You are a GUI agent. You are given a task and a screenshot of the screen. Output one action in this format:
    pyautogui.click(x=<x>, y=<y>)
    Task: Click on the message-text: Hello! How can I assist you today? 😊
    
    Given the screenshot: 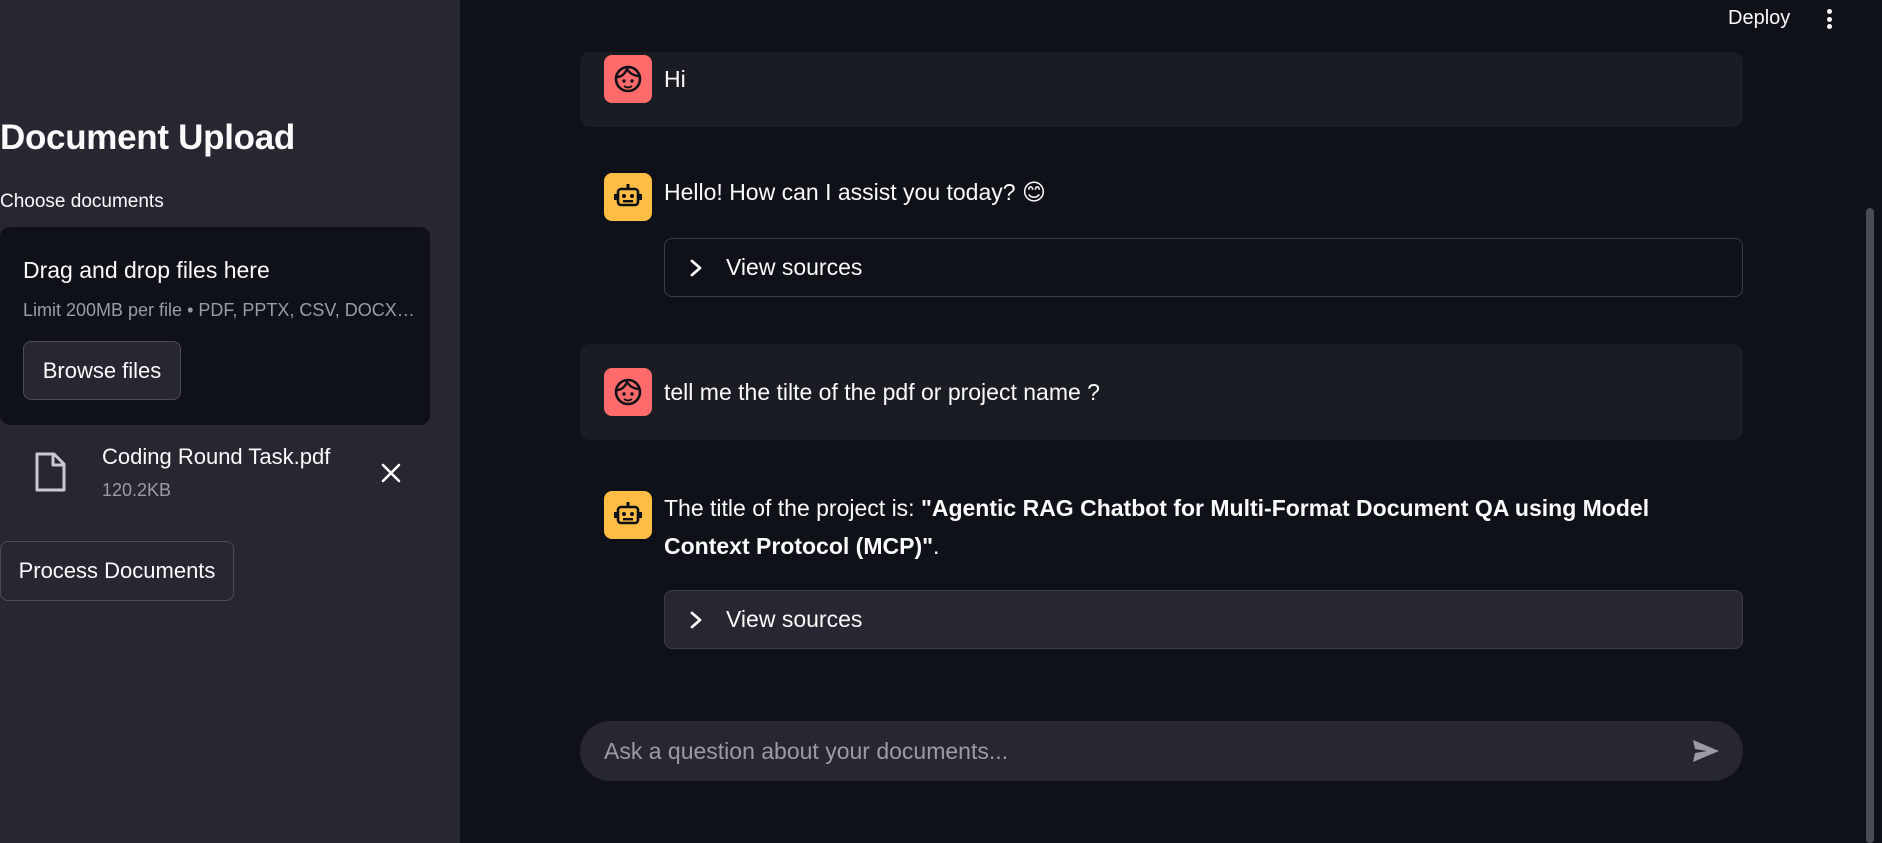 What is the action you would take?
    pyautogui.click(x=855, y=192)
    